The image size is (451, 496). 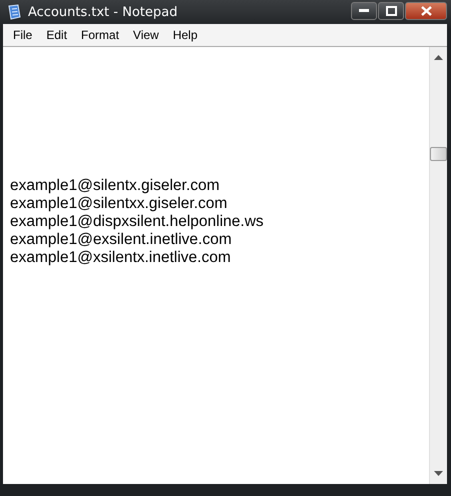 I want to click on menu-item: Help, so click(x=186, y=35).